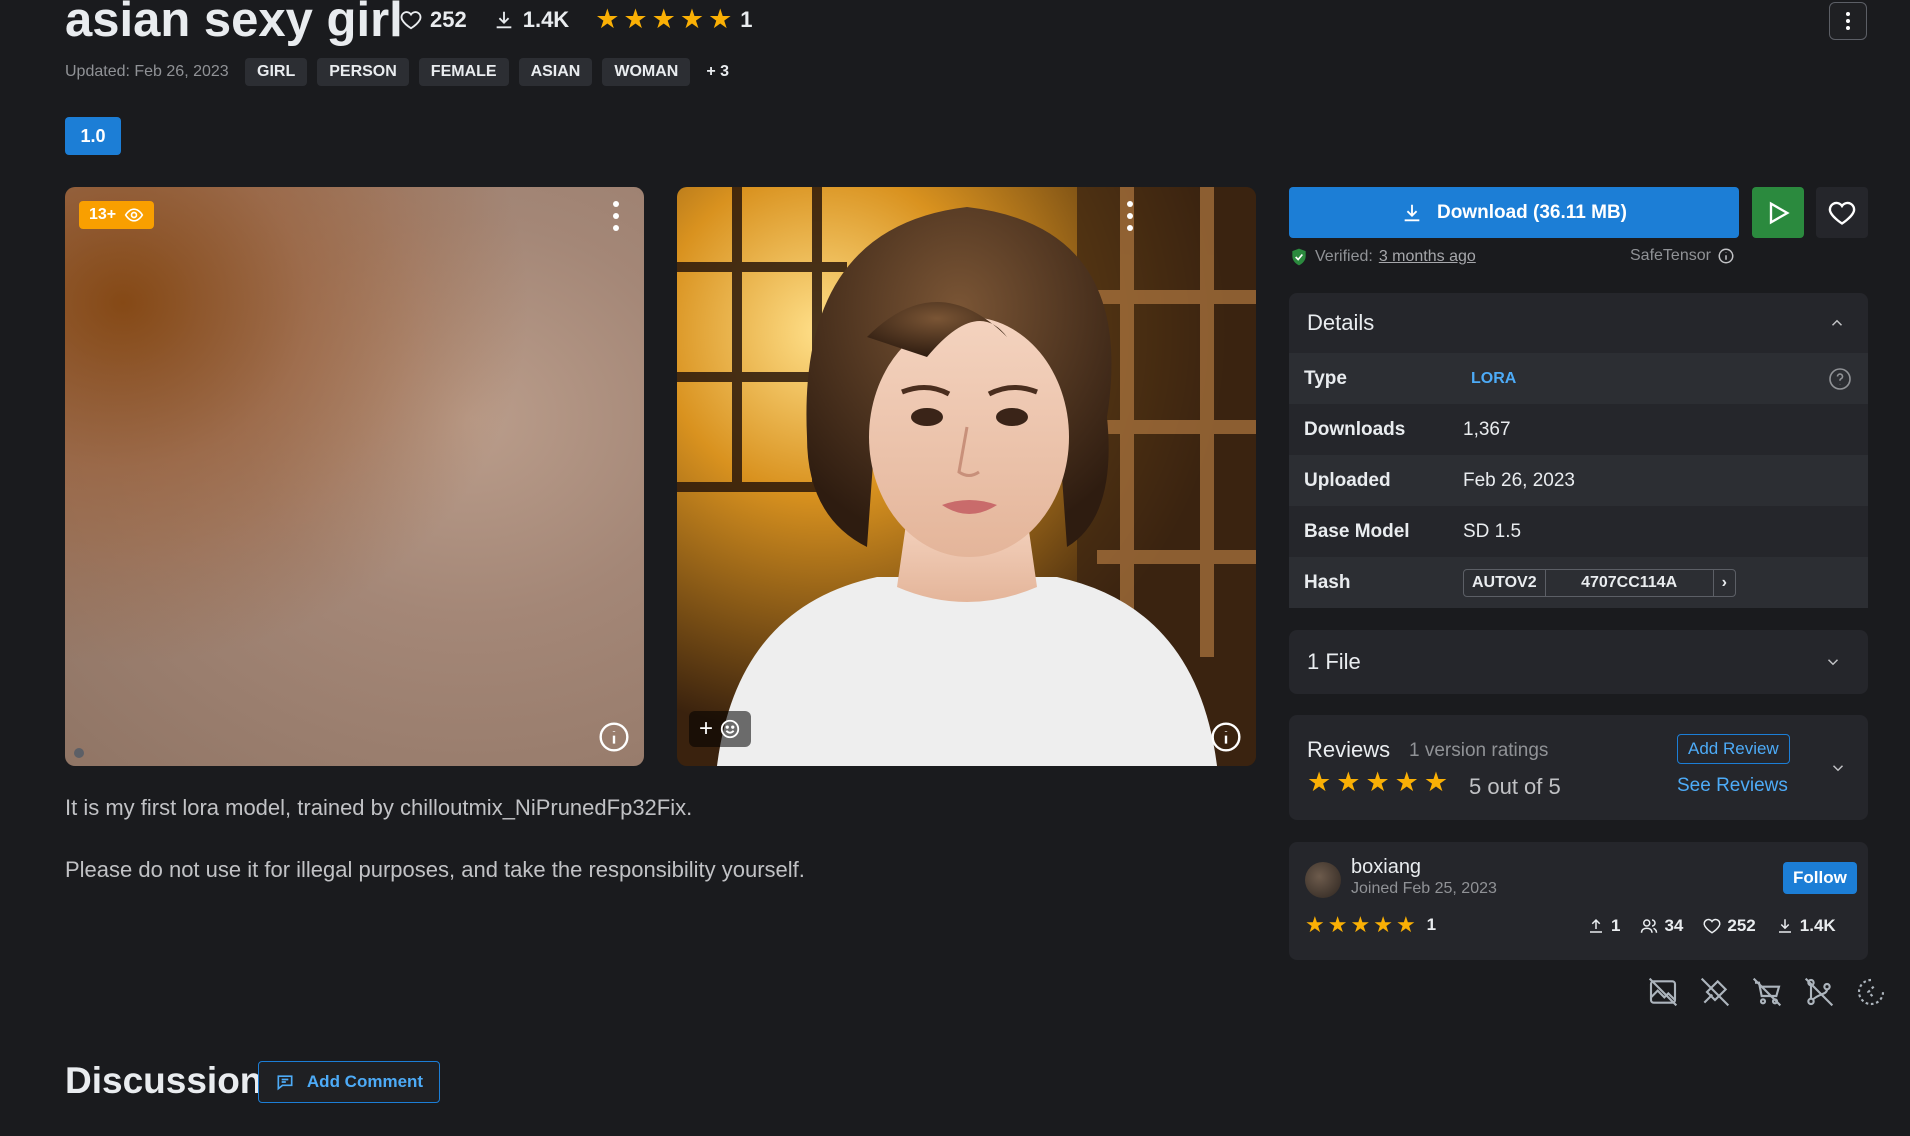 The image size is (1910, 1136). What do you see at coordinates (1724, 583) in the screenshot?
I see `chevron-right-icon: ›` at bounding box center [1724, 583].